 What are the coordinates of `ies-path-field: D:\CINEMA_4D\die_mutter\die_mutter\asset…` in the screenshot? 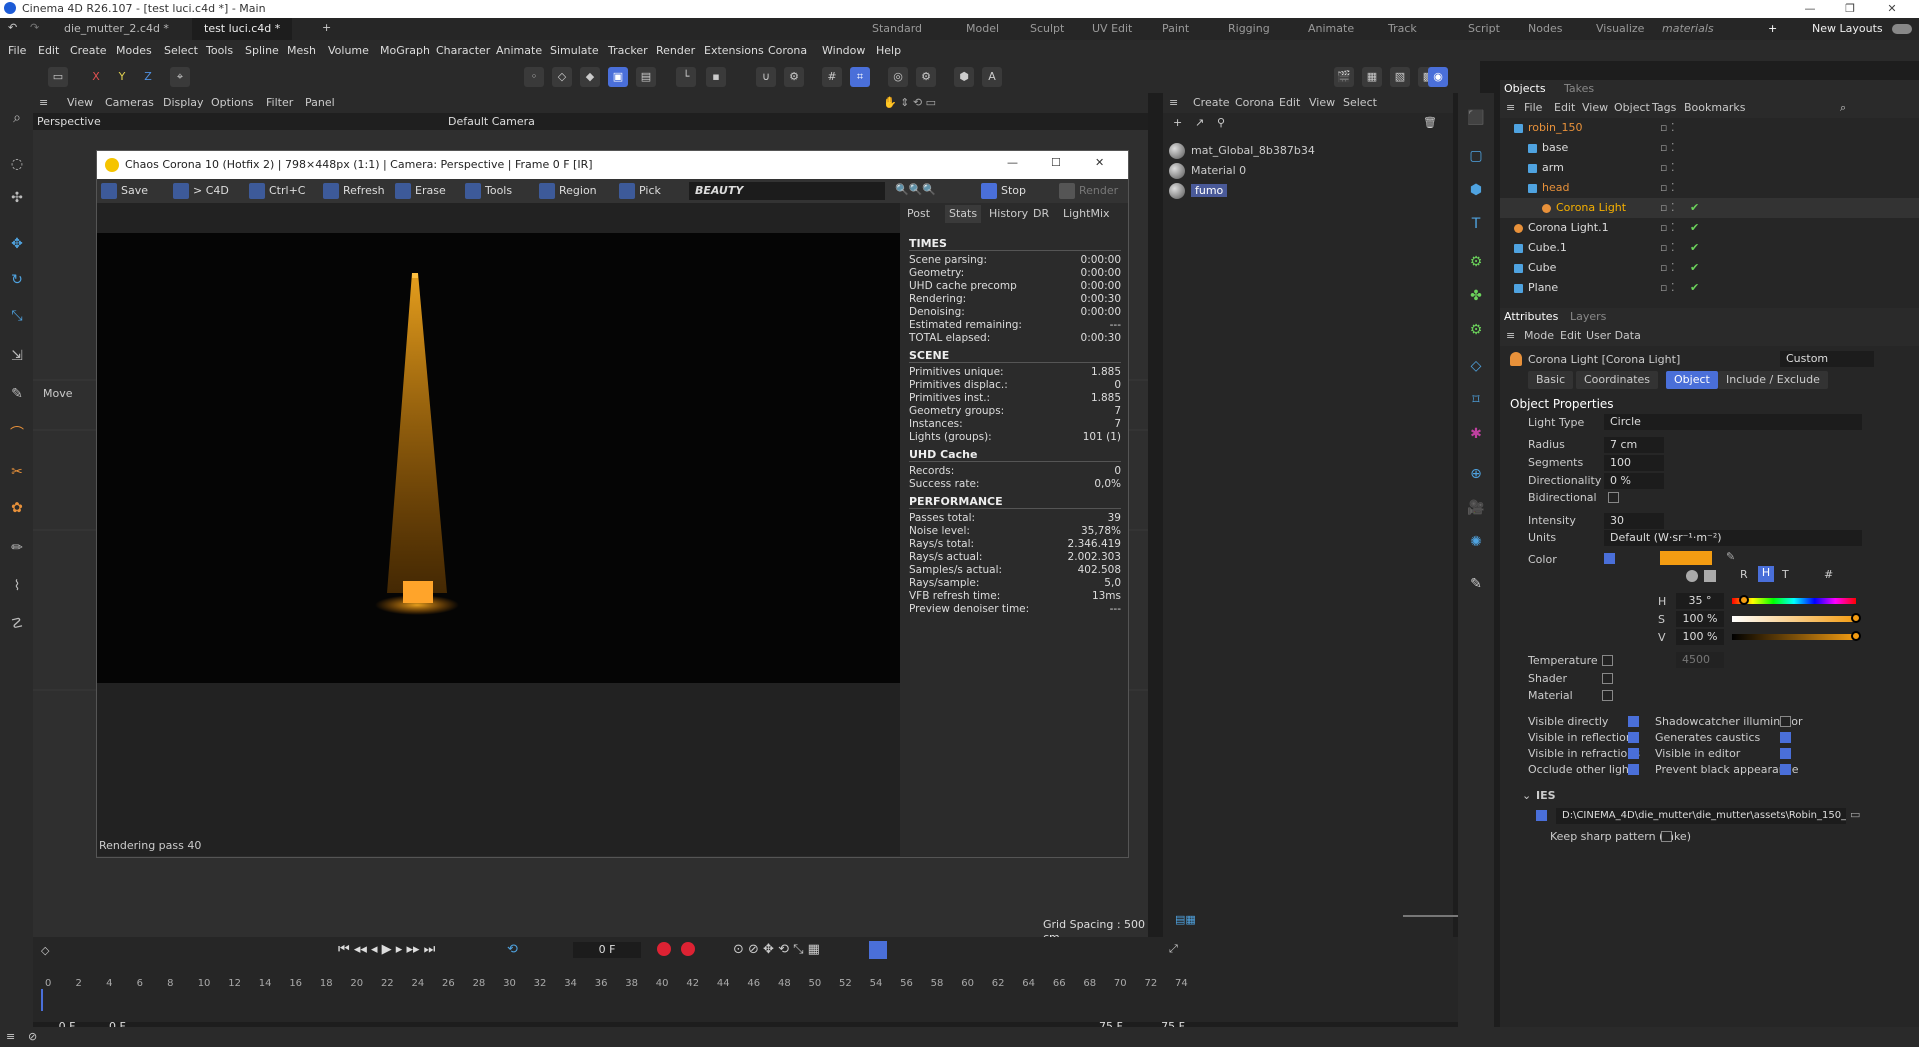 It's located at (1701, 816).